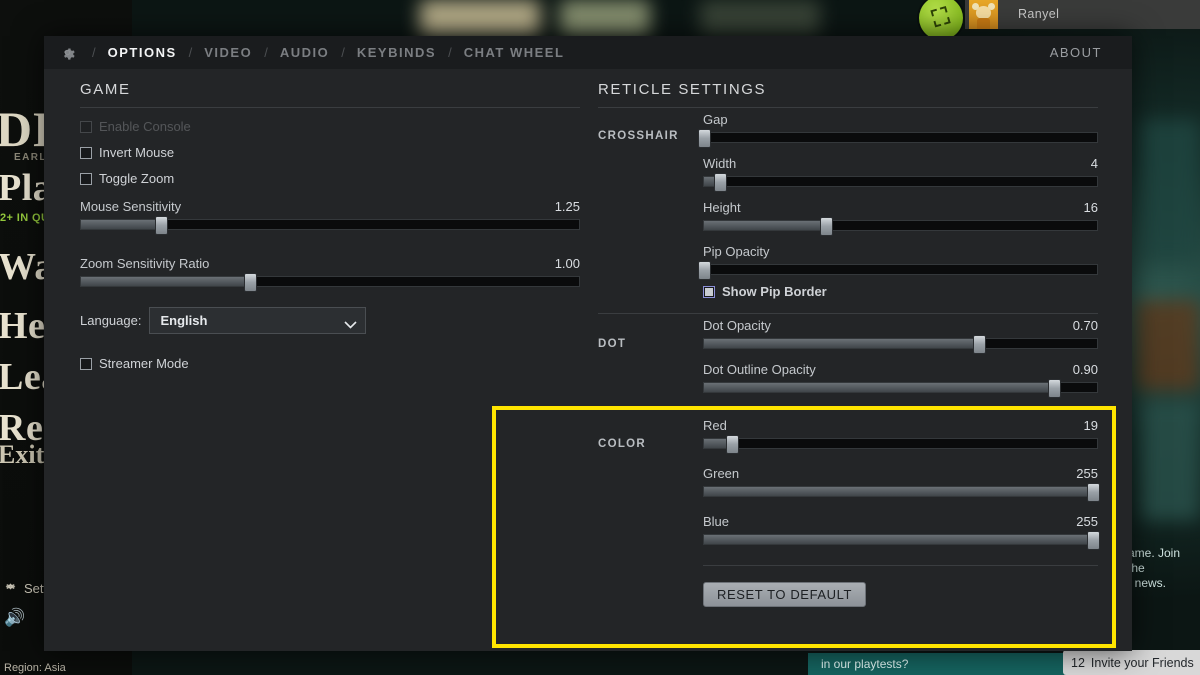 The height and width of the screenshot is (675, 1200). I want to click on chevron-down-icon, so click(351, 323).